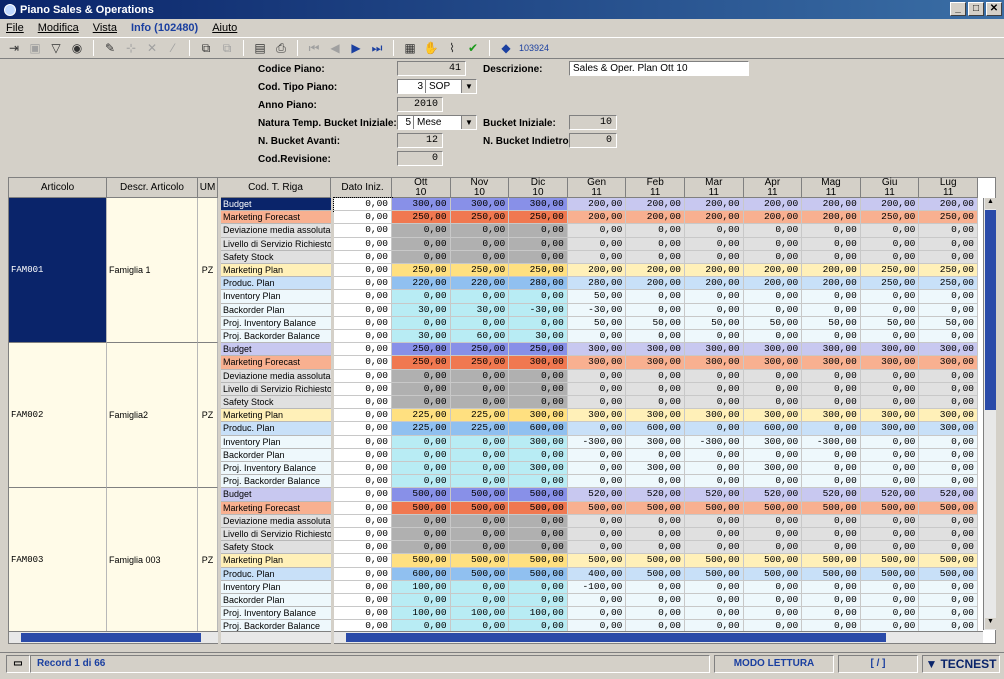 This screenshot has width=1004, height=679. Describe the element at coordinates (314, 48) in the screenshot. I see `first-record-icon: ⏮` at that location.